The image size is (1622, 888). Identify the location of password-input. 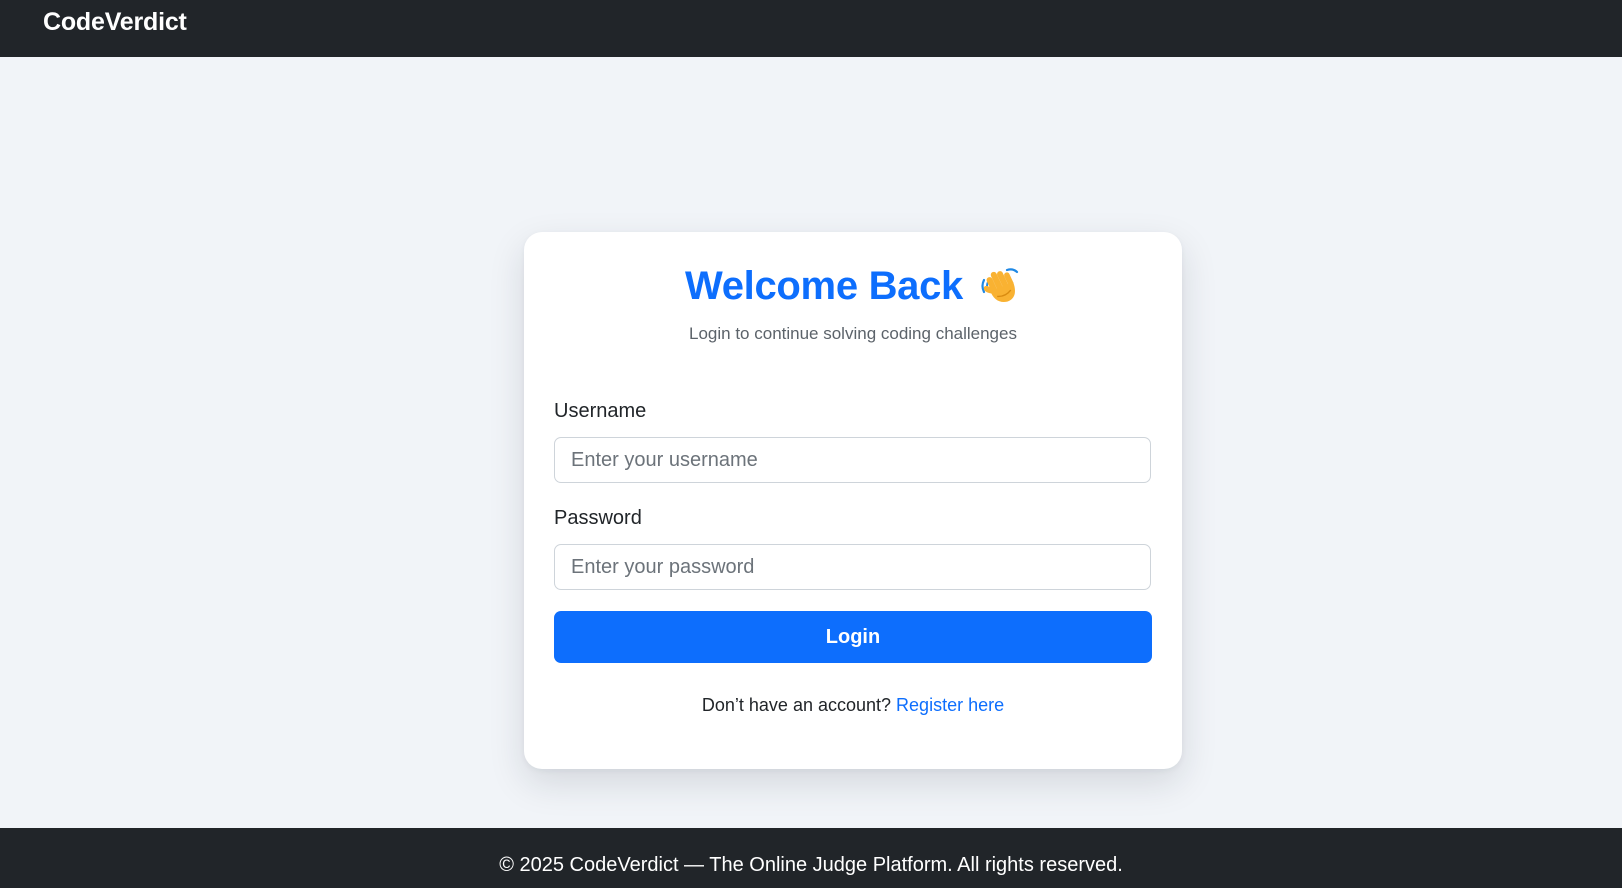
(852, 567).